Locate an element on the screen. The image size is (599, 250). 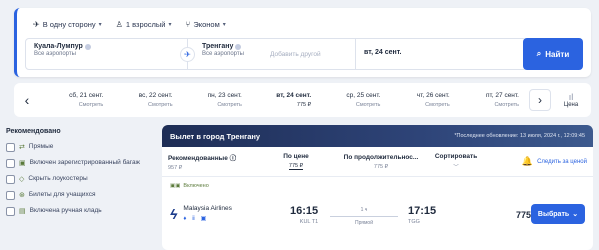
follow-price-link: 🔔 Следить за ценой is located at coordinates (554, 161).